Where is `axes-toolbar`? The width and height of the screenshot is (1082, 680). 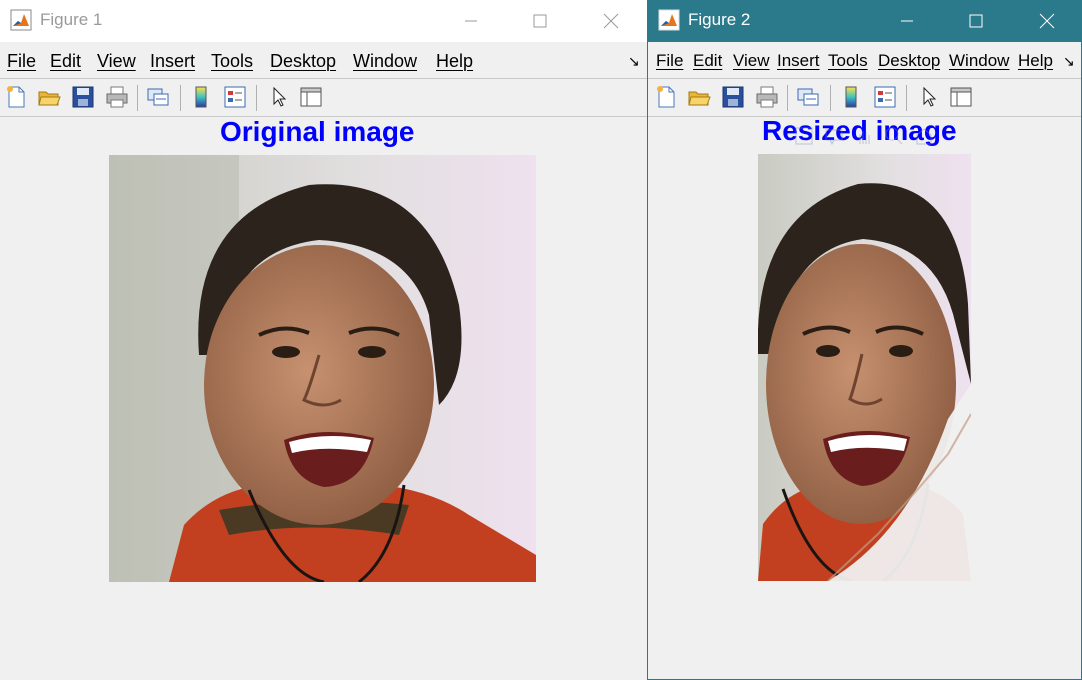
axes-toolbar is located at coordinates (864, 136).